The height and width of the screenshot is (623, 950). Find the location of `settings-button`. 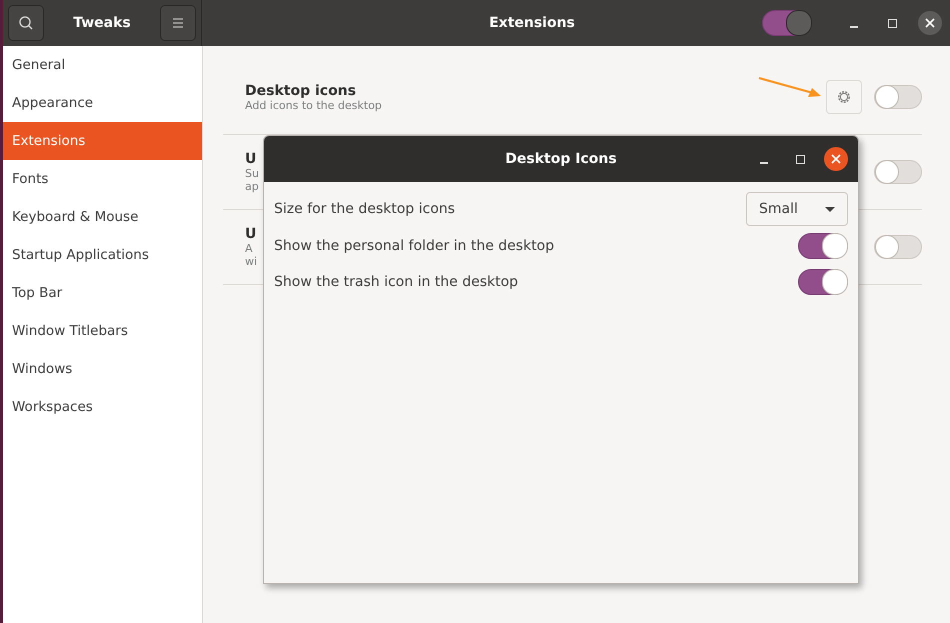

settings-button is located at coordinates (844, 97).